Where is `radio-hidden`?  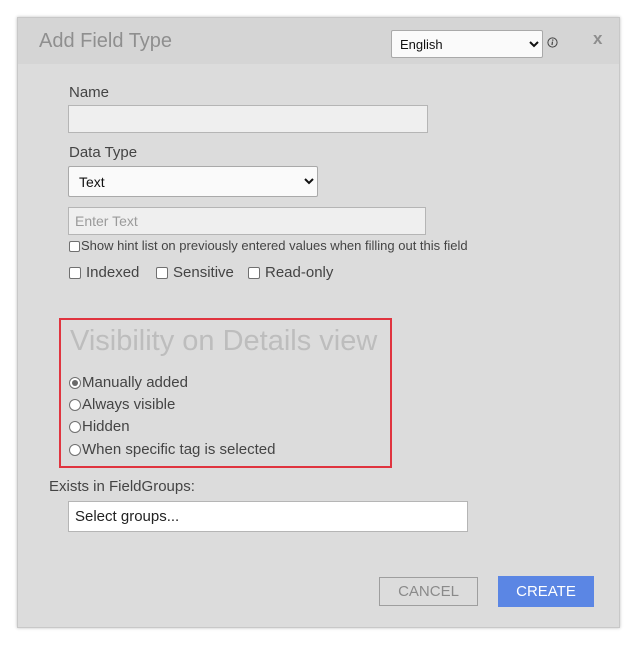 radio-hidden is located at coordinates (75, 427).